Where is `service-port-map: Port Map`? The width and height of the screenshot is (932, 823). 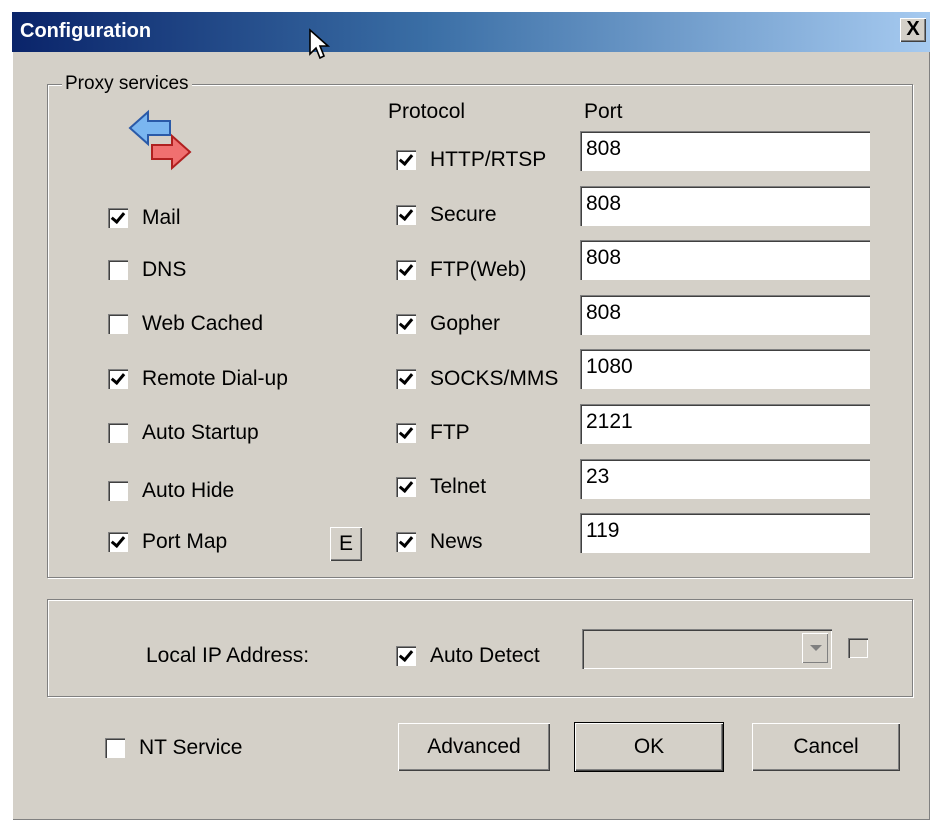
service-port-map: Port Map is located at coordinates (167, 542).